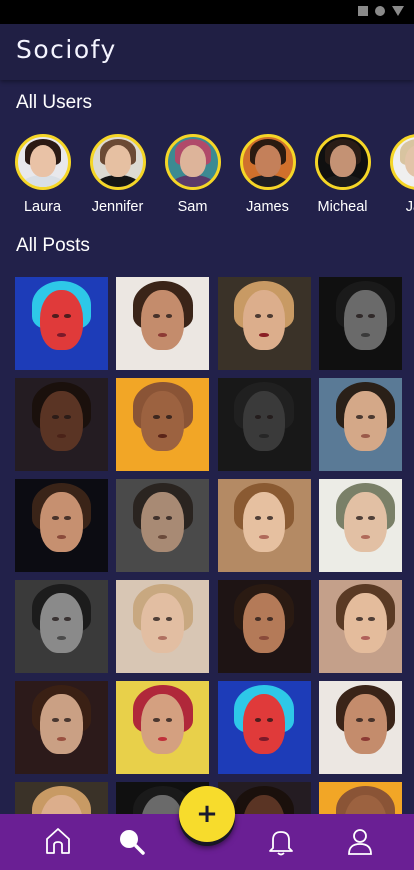 The image size is (414, 870). I want to click on status-icons, so click(381, 11).